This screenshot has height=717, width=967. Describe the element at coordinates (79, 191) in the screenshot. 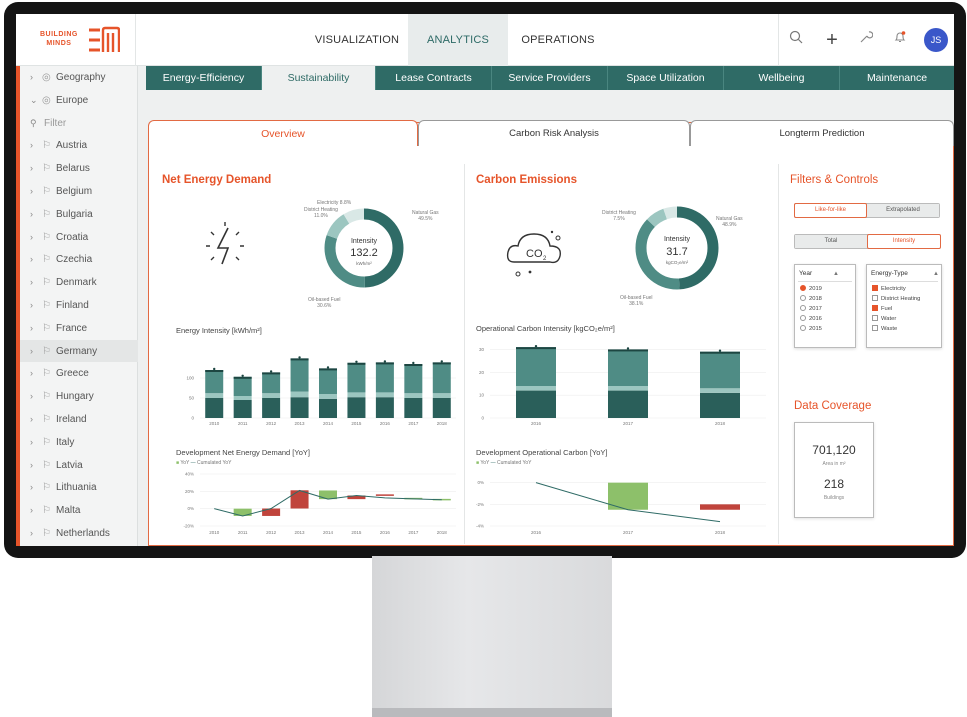

I see `sidebar-item-belgium: › ⚐ Belgium` at that location.